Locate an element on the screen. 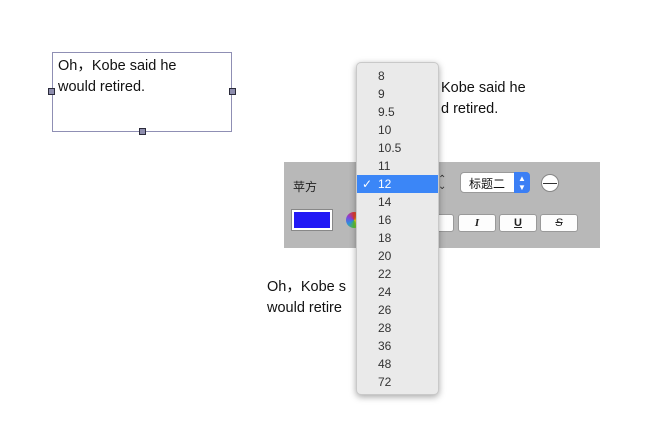 This screenshot has height=425, width=658. heading-style-select: 标题二 ▲ ▼ is located at coordinates (495, 182).